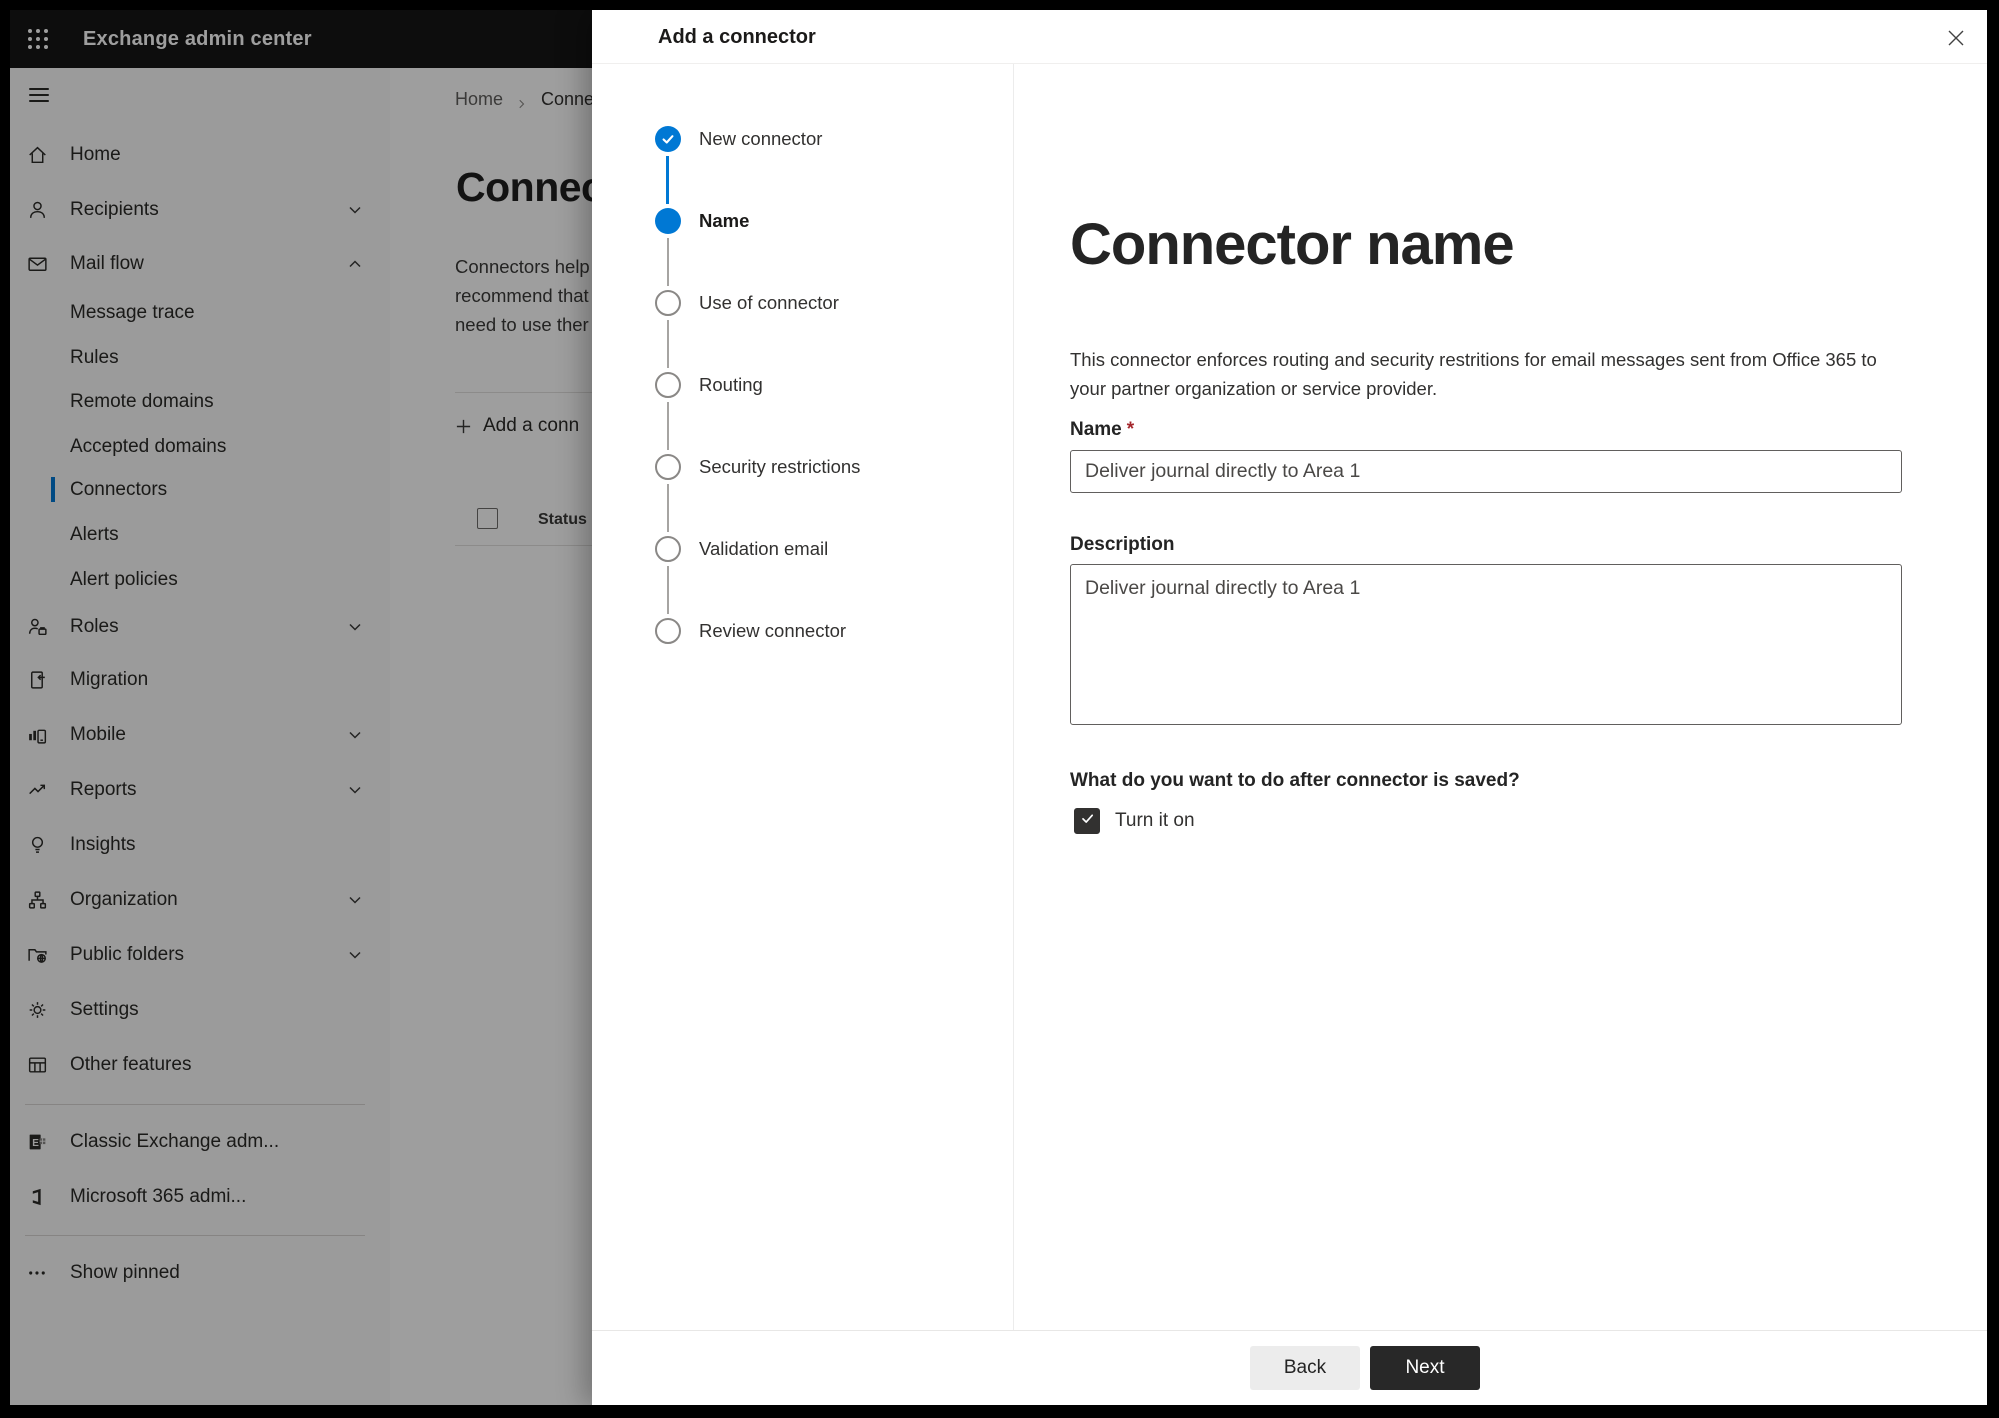 The height and width of the screenshot is (1418, 1999). I want to click on back-button: Back, so click(1305, 1368).